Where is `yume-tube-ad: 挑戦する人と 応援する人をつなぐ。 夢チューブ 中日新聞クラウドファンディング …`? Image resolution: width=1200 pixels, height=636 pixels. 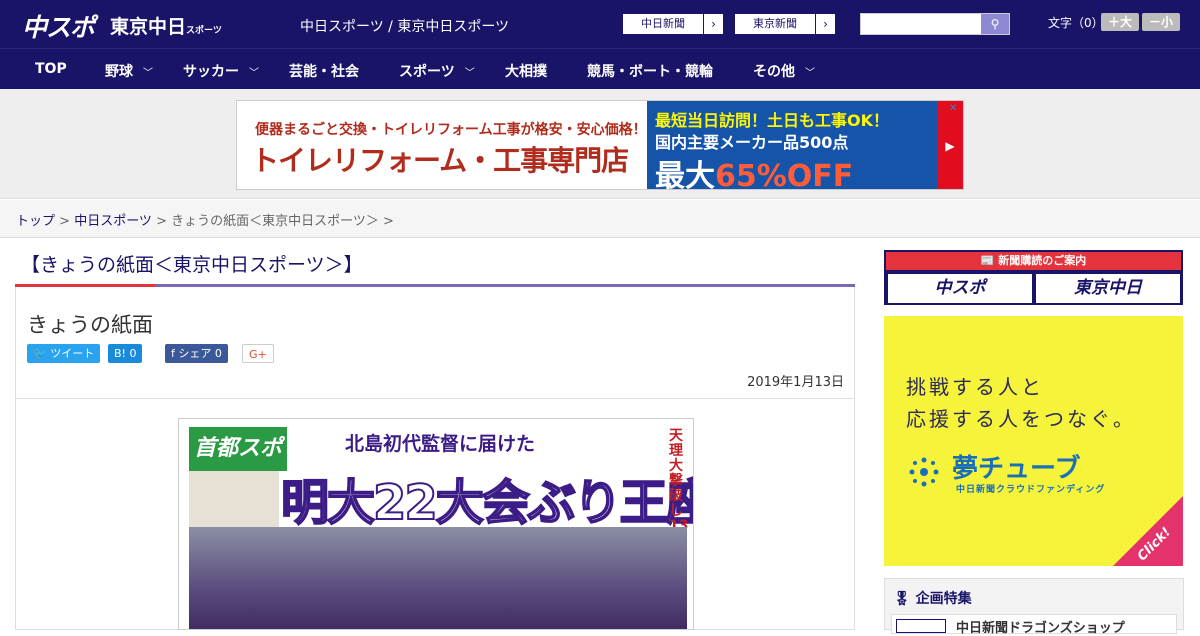 yume-tube-ad: 挑戦する人と 応援する人をつなぐ。 夢チューブ 中日新聞クラウドファンディング … is located at coordinates (1033, 441).